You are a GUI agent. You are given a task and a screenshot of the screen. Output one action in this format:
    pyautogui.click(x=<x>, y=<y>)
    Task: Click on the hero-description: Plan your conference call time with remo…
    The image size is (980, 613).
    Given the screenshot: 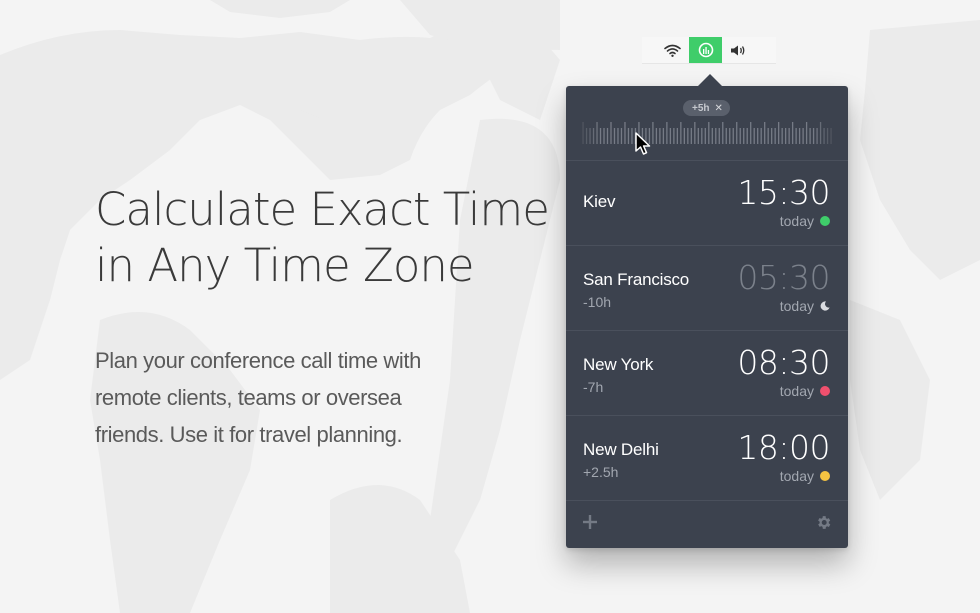 What is the action you would take?
    pyautogui.click(x=310, y=397)
    